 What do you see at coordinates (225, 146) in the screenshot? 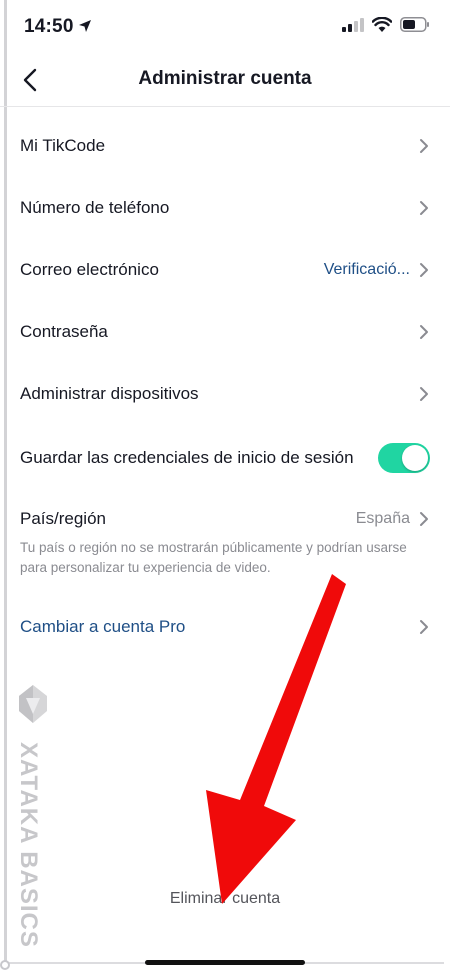
I see `row-mi-tikcode: Mi TikCode` at bounding box center [225, 146].